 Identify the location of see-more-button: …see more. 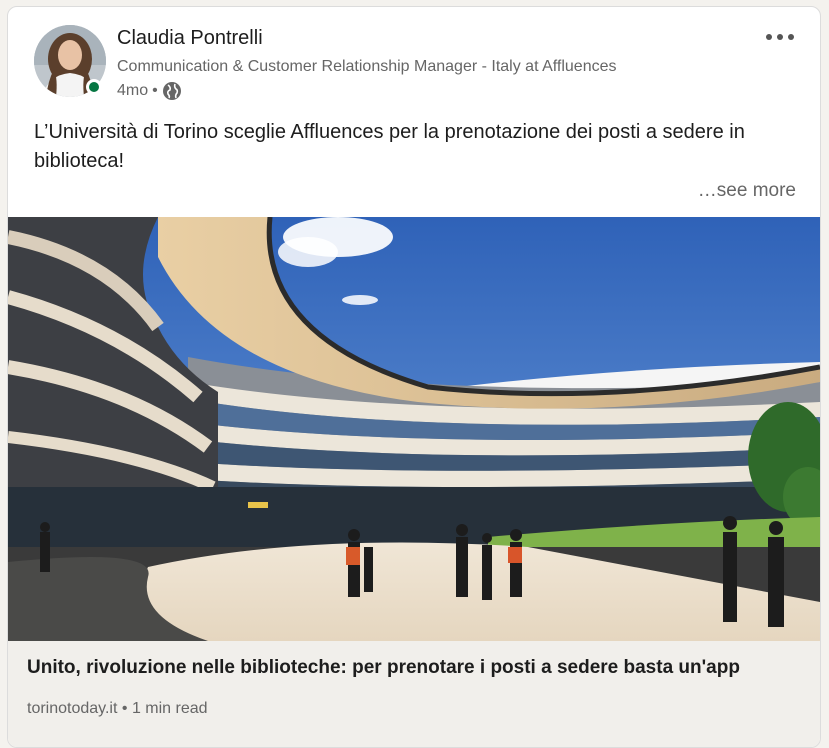
(747, 191).